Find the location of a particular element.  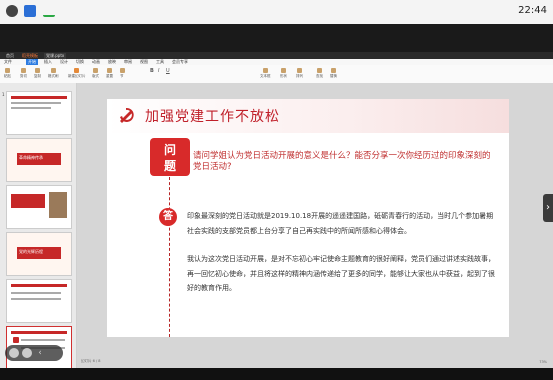

section-button: 节 is located at coordinates (122, 73).